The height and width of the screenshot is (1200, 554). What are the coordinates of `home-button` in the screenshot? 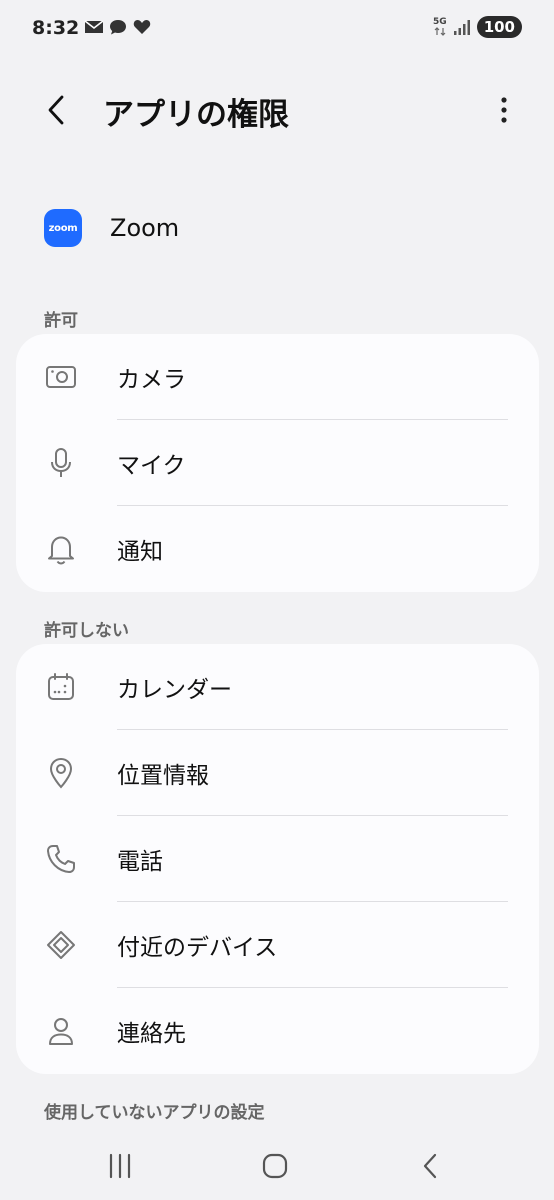 It's located at (275, 1166).